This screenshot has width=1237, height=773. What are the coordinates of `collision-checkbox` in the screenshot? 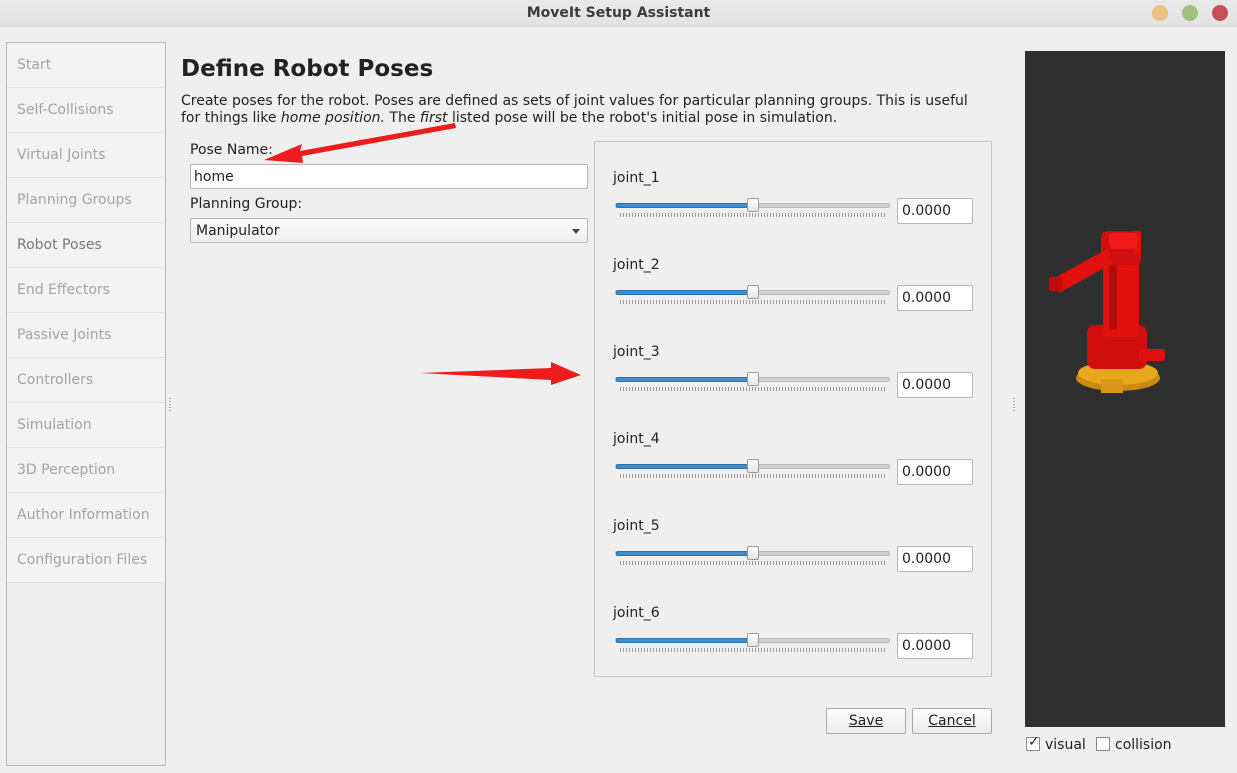 It's located at (1103, 744).